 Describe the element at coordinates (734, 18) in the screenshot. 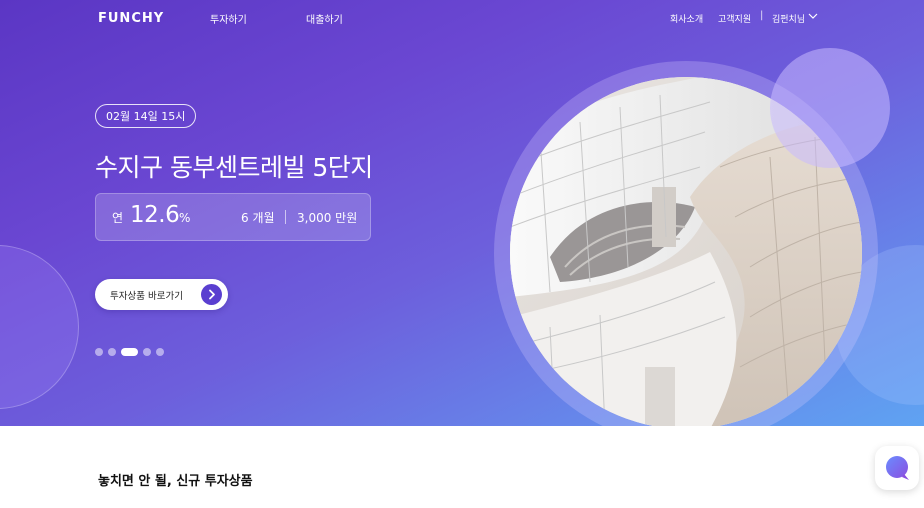

I see `nav-support: 고객지원` at that location.